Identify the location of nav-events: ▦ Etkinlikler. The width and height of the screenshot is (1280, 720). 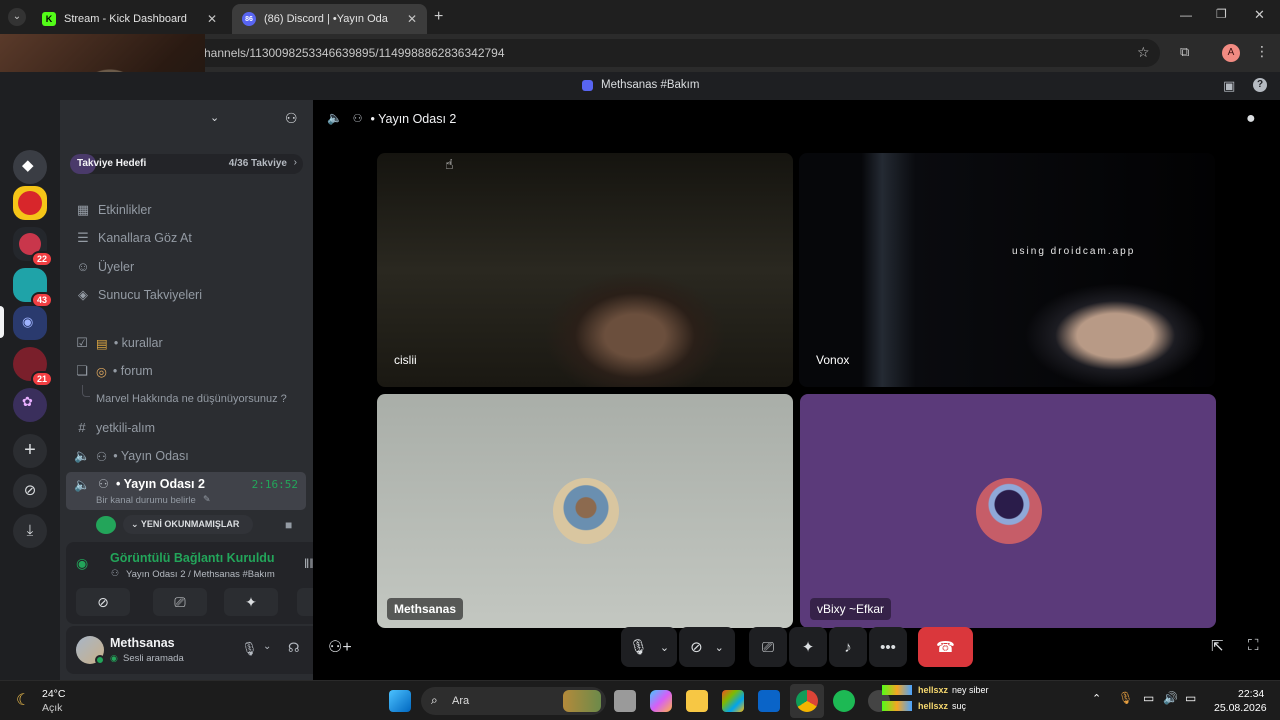
(113, 210).